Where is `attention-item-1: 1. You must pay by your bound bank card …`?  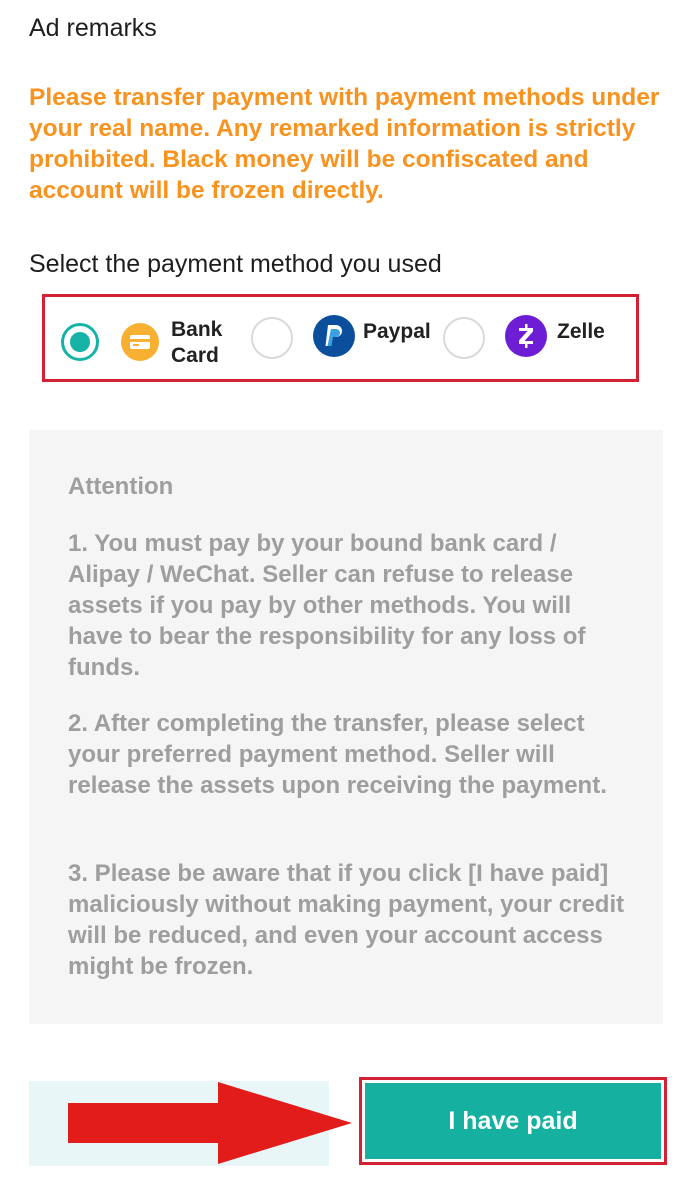
attention-item-1: 1. You must pay by your bound bank card … is located at coordinates (327, 605).